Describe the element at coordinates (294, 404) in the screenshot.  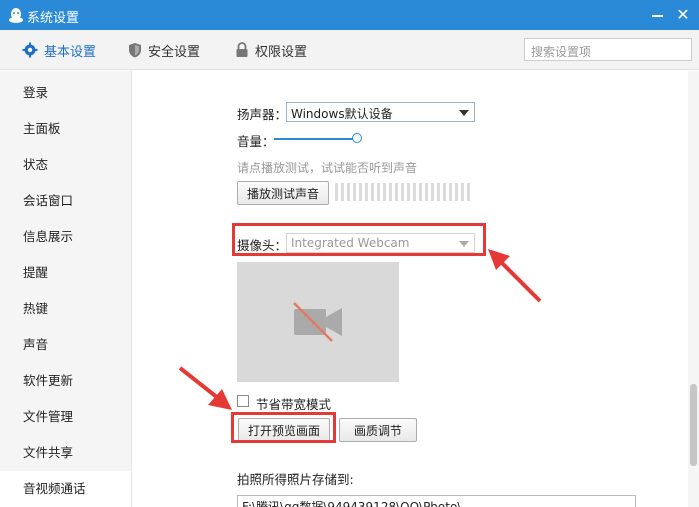
I see `bandwidth-saver-label: 节省带宽模式` at that location.